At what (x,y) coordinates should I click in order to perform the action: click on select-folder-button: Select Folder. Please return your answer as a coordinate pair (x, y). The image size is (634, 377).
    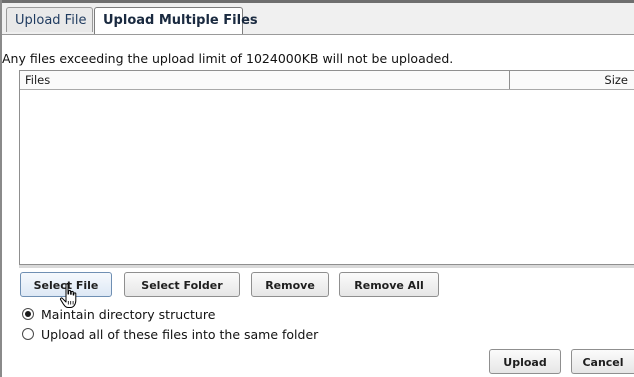
    Looking at the image, I should click on (182, 284).